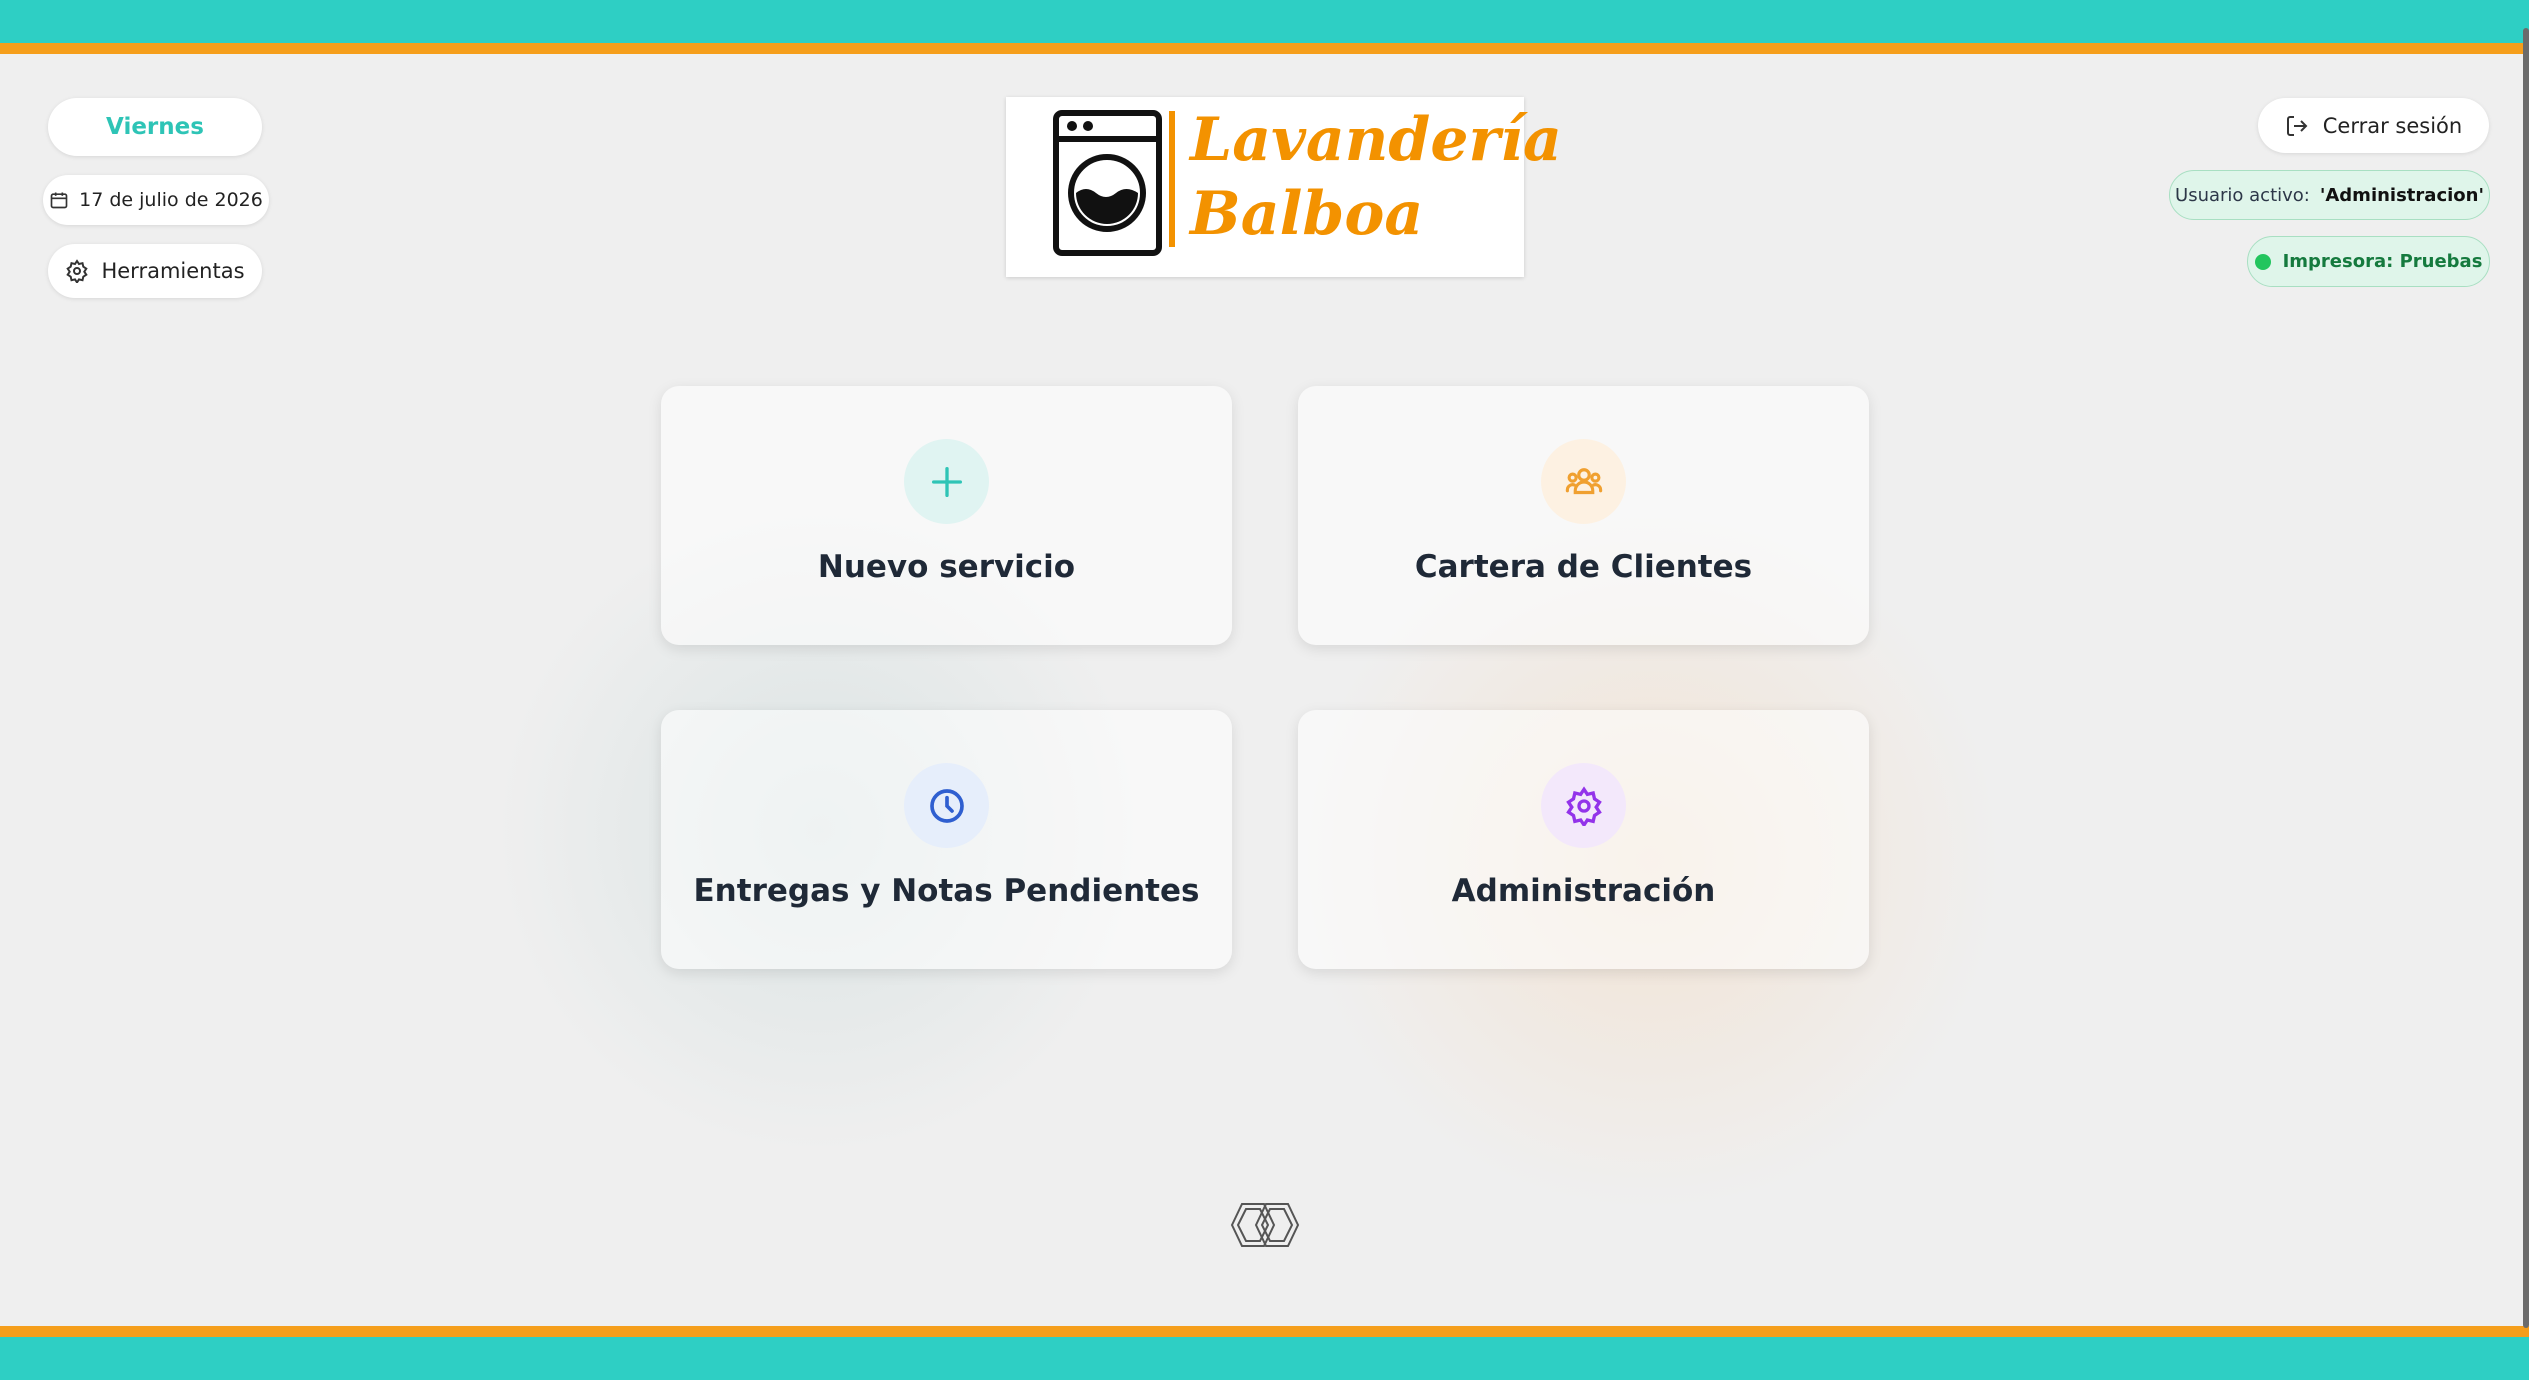 This screenshot has height=1380, width=2529. What do you see at coordinates (1264, 1358) in the screenshot?
I see `bottom-band` at bounding box center [1264, 1358].